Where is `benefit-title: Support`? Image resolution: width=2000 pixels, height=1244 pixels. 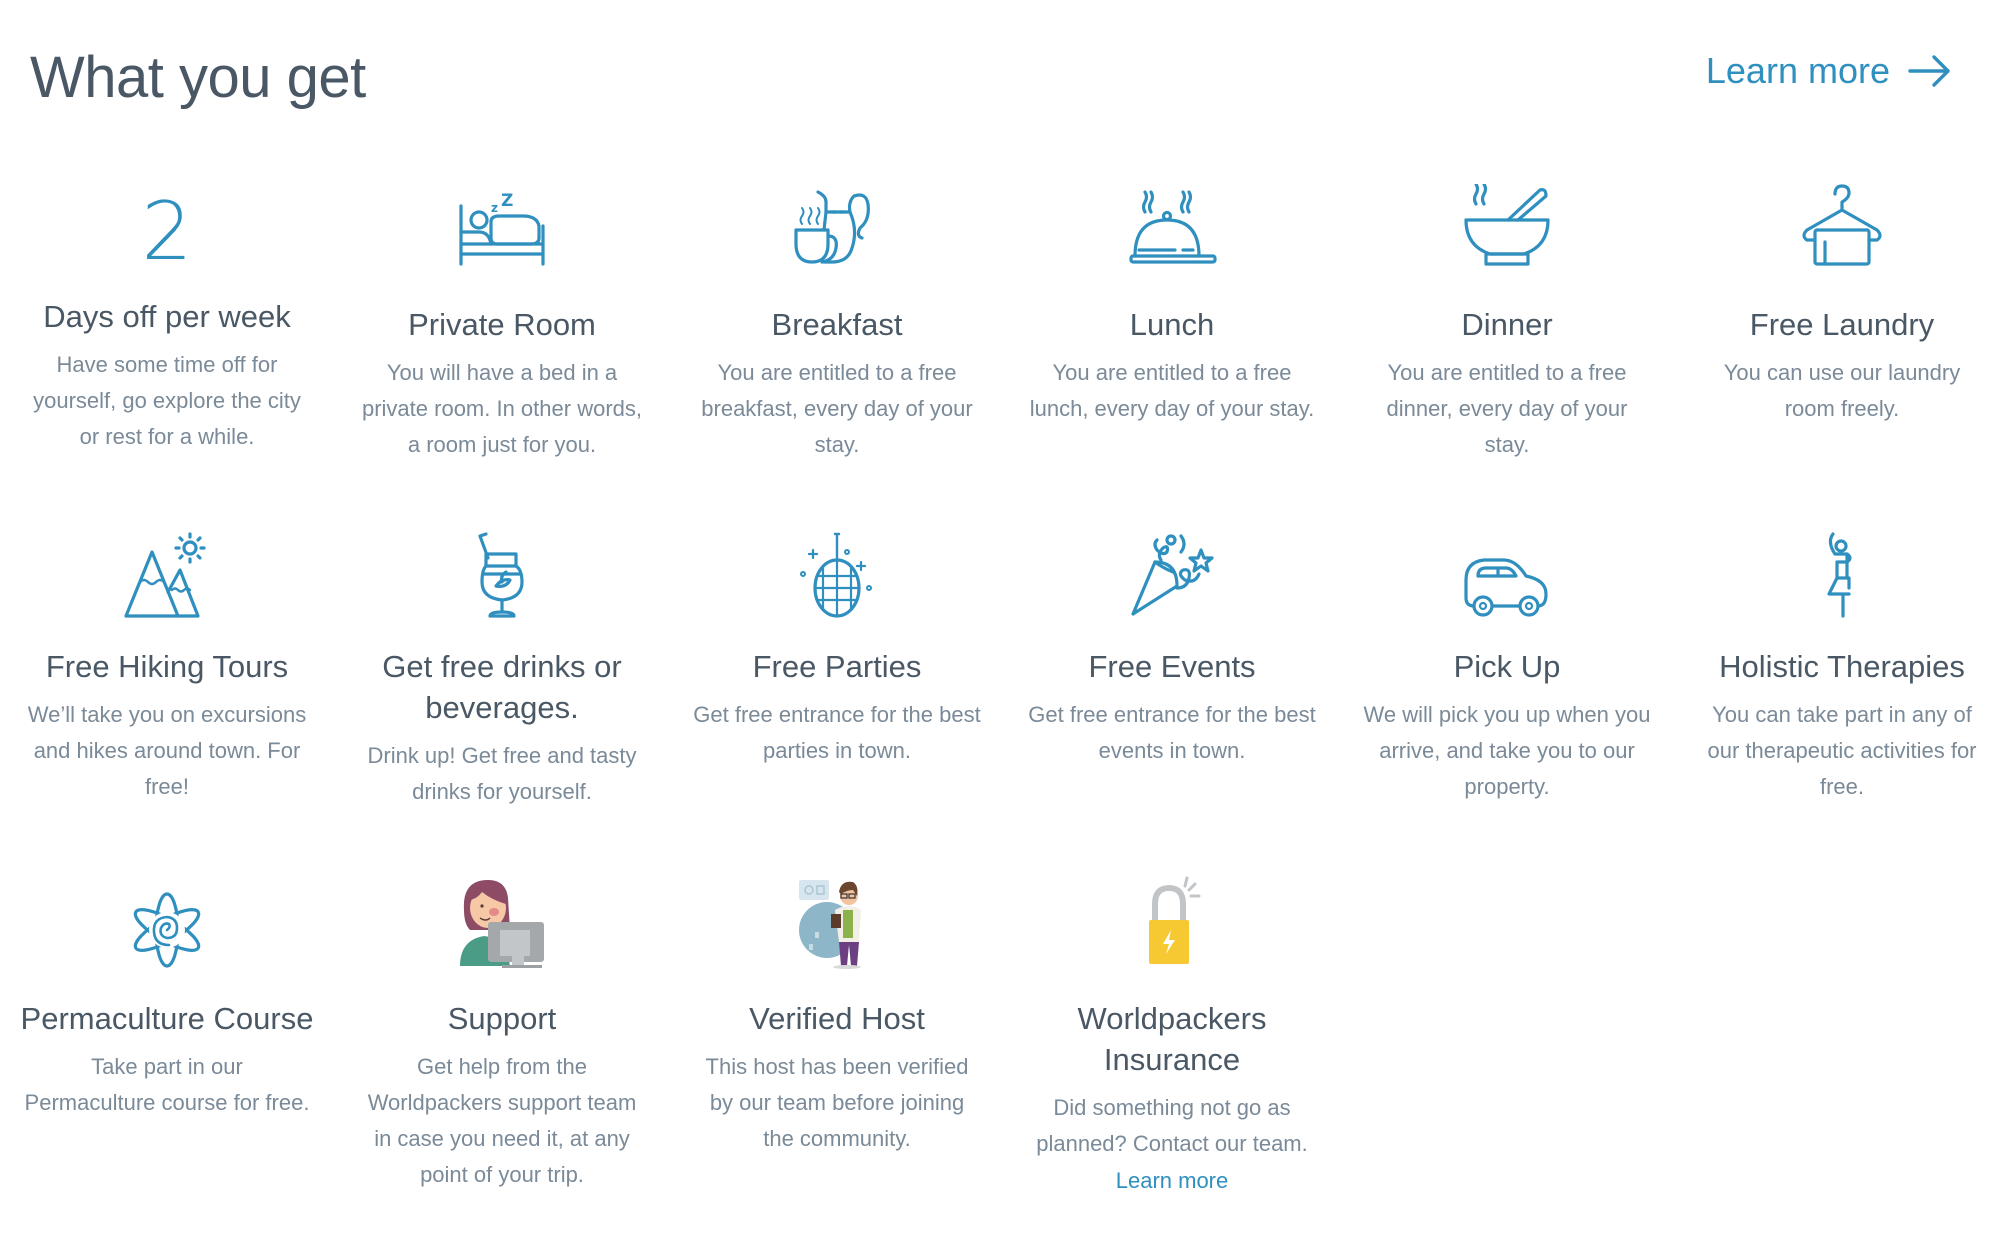 benefit-title: Support is located at coordinates (502, 1018).